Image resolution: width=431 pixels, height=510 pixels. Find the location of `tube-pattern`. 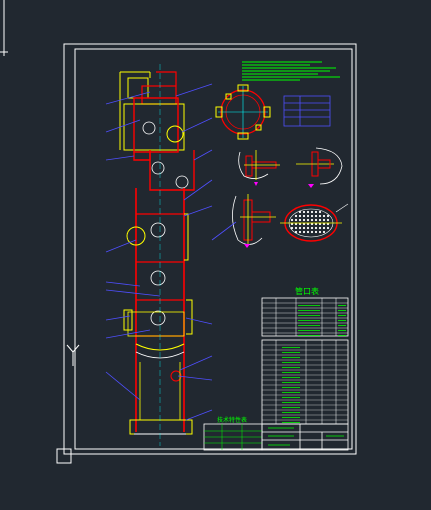

tube-pattern is located at coordinates (310, 222).